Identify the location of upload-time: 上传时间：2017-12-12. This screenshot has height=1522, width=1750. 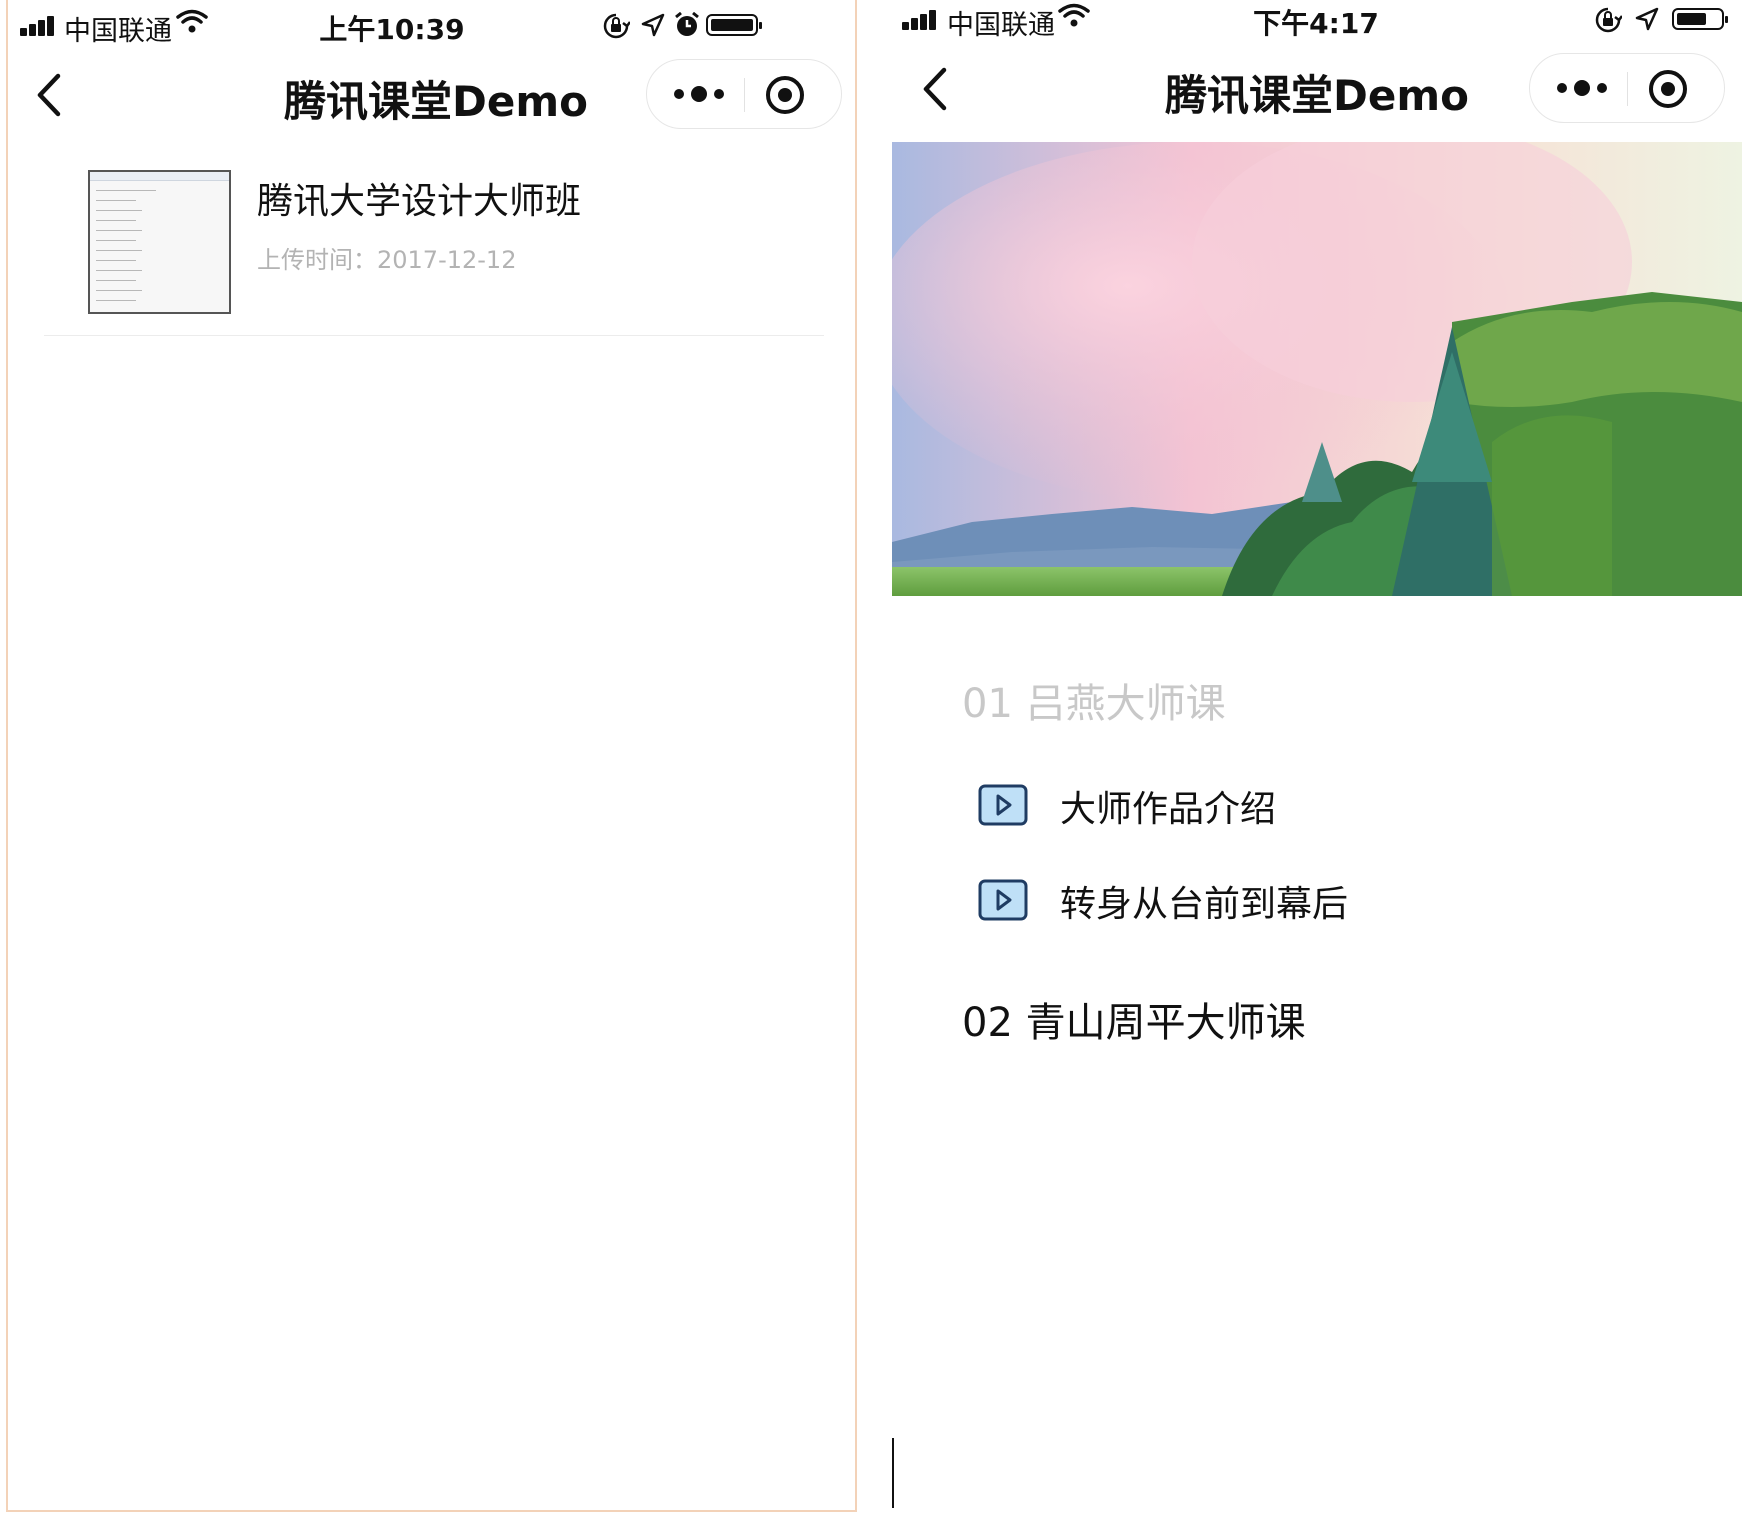
(387, 260).